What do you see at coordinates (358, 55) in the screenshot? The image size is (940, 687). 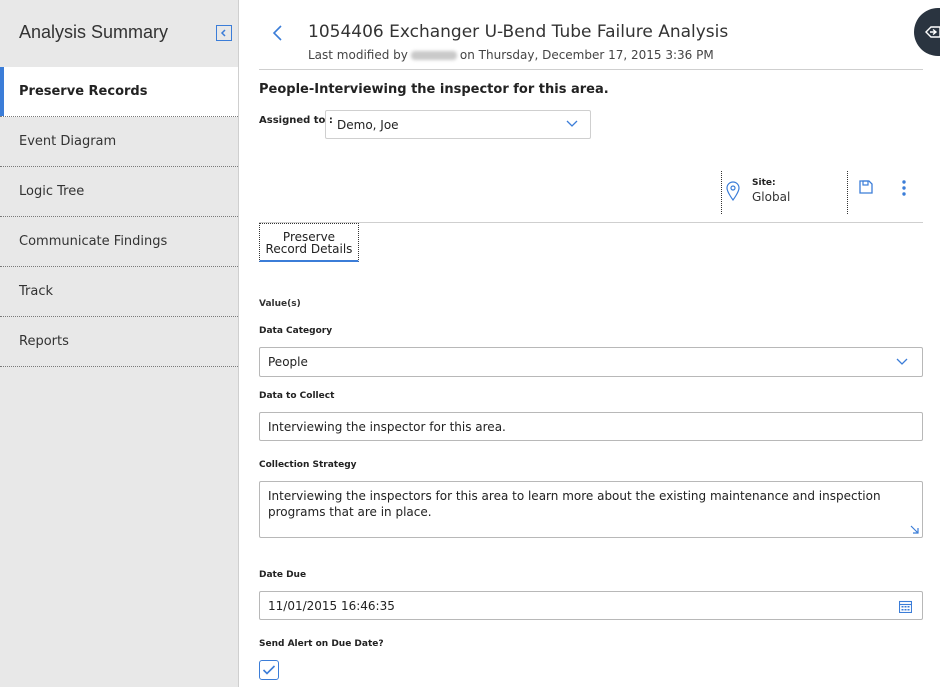 I see `modified-prefix: Last modified by` at bounding box center [358, 55].